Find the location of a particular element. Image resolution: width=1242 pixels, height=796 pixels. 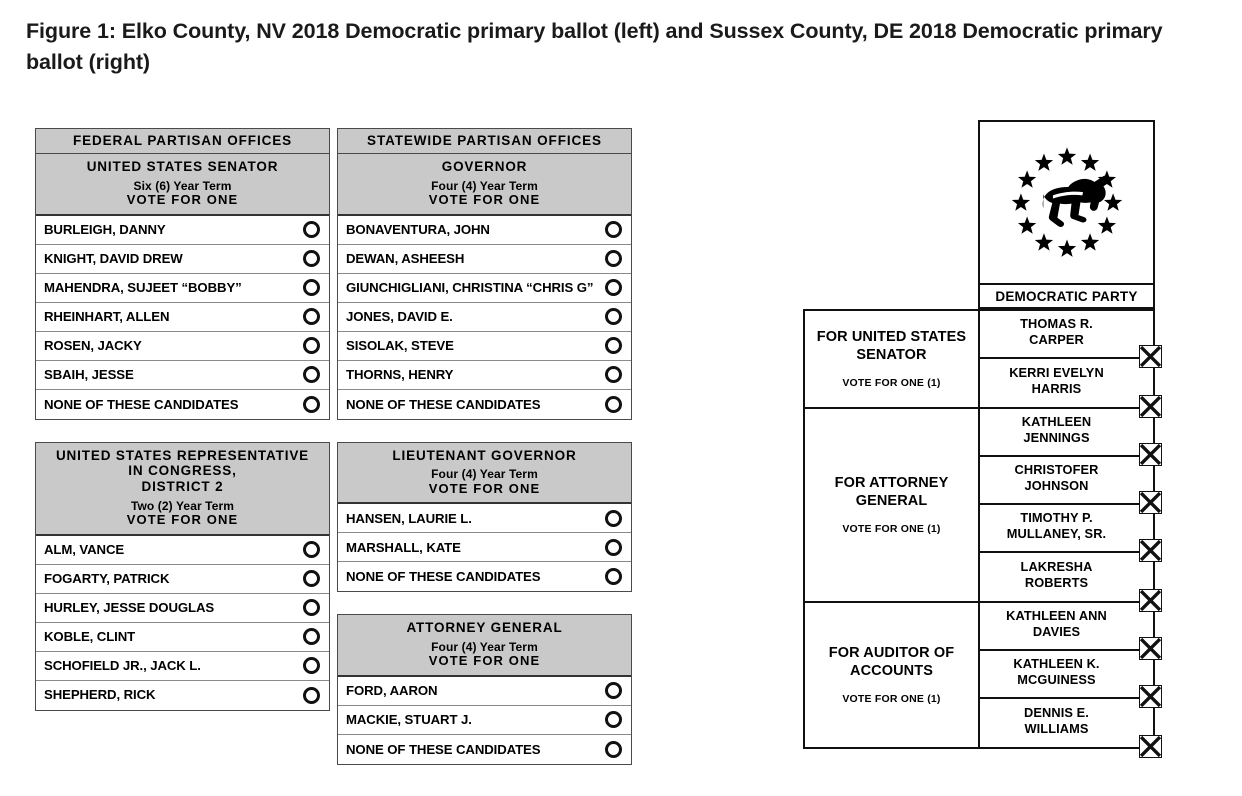

nv-candidate-row: FOGARTY, PATRICK is located at coordinates (182, 579).